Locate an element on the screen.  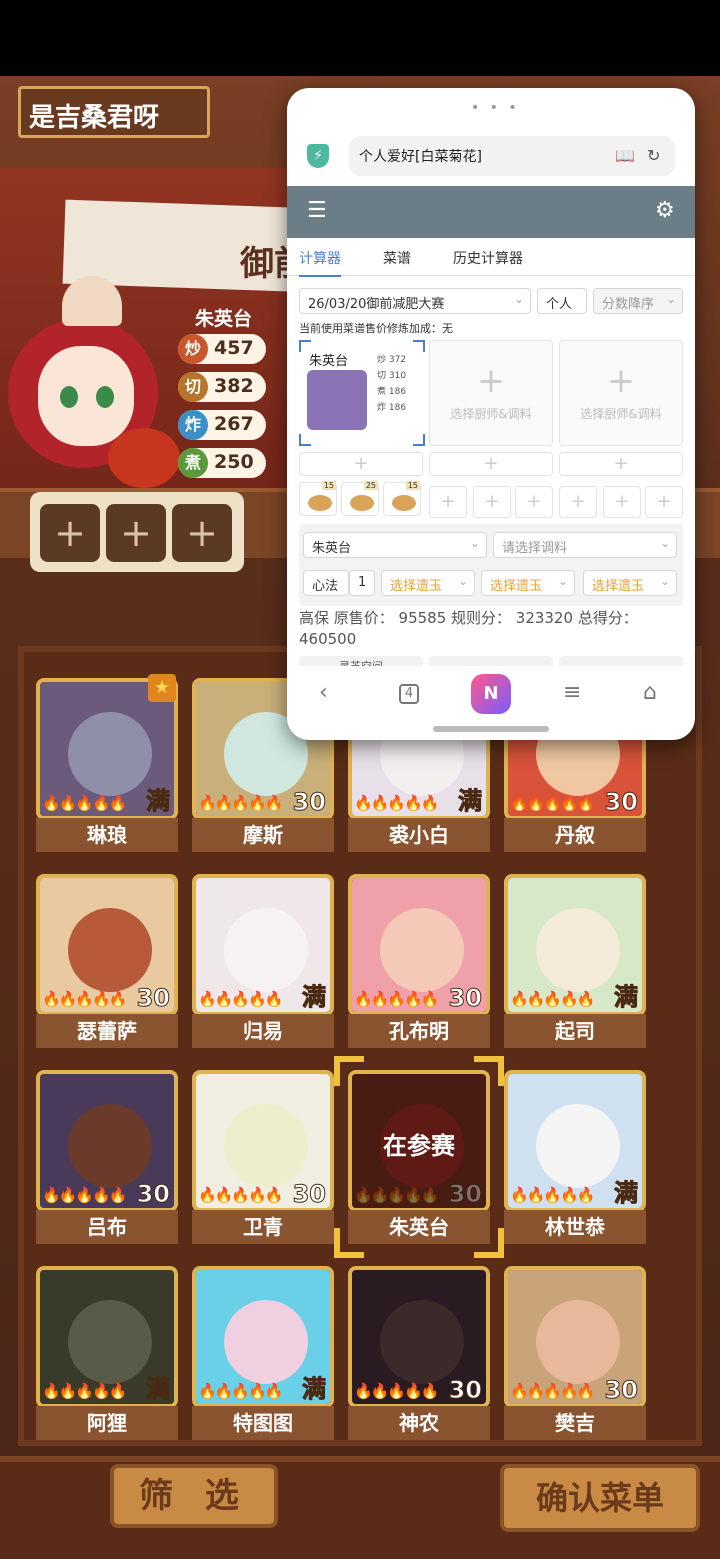
refresh-icon: ↻ is located at coordinates (653, 155).